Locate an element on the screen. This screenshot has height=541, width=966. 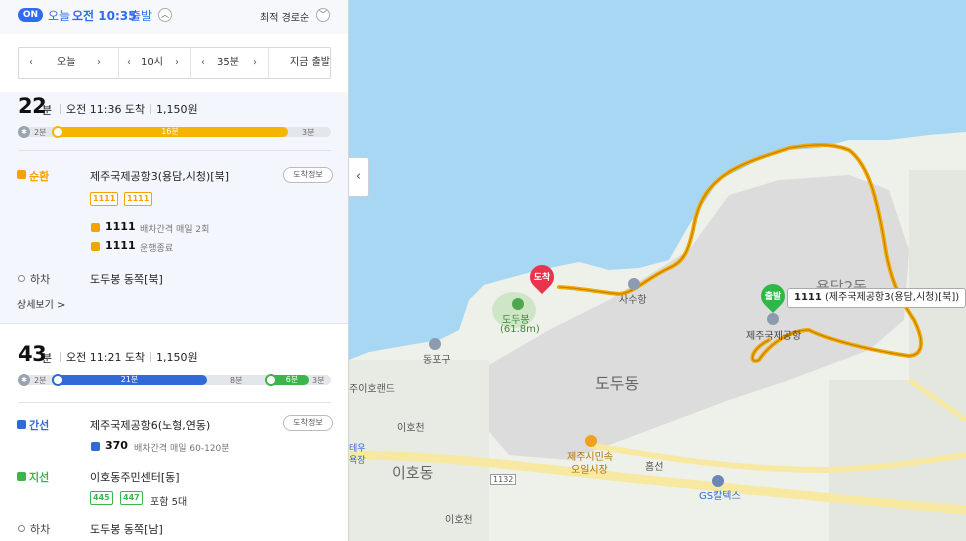
market-icon is located at coordinates (591, 441).